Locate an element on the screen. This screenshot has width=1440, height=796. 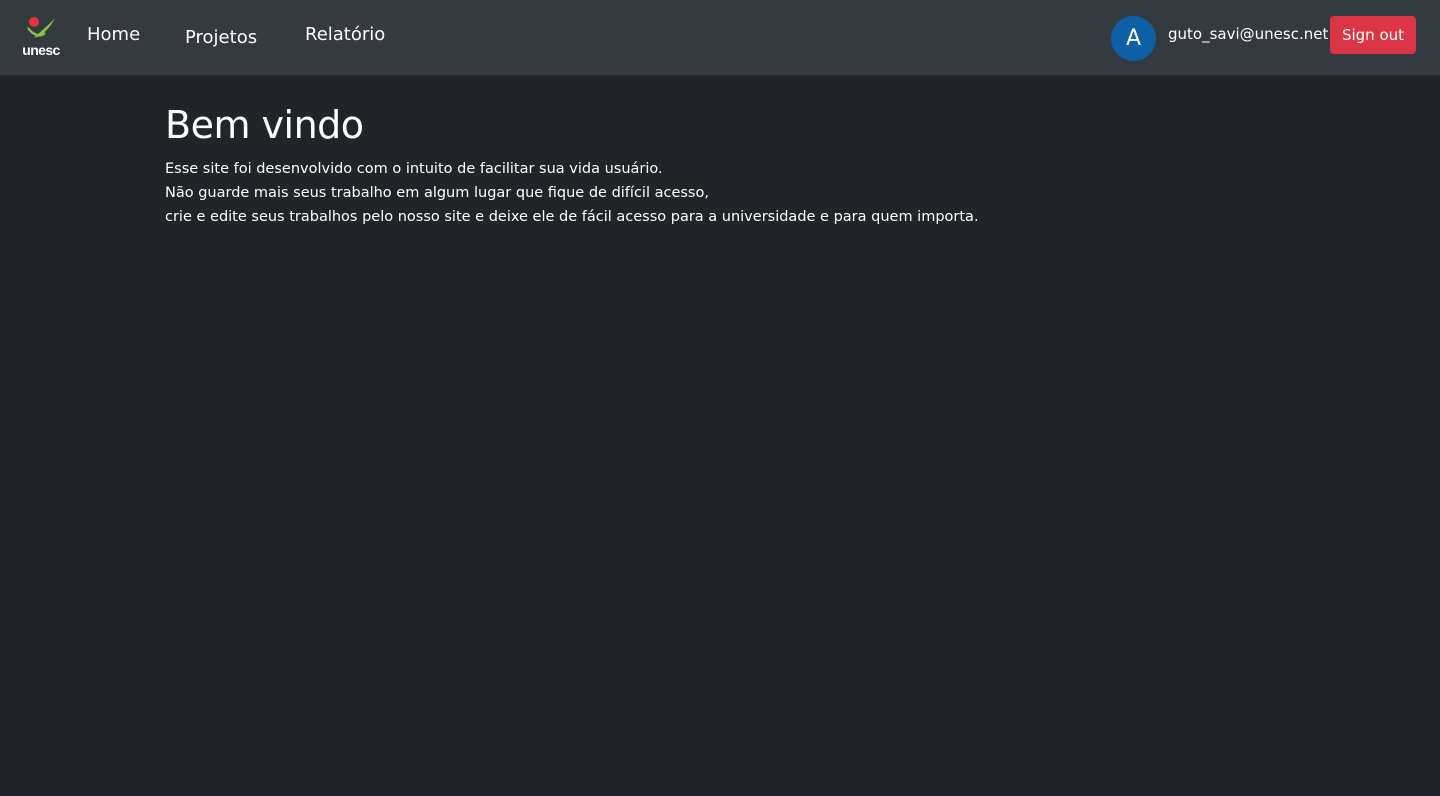
page-title: Bem vindo is located at coordinates (264, 125).